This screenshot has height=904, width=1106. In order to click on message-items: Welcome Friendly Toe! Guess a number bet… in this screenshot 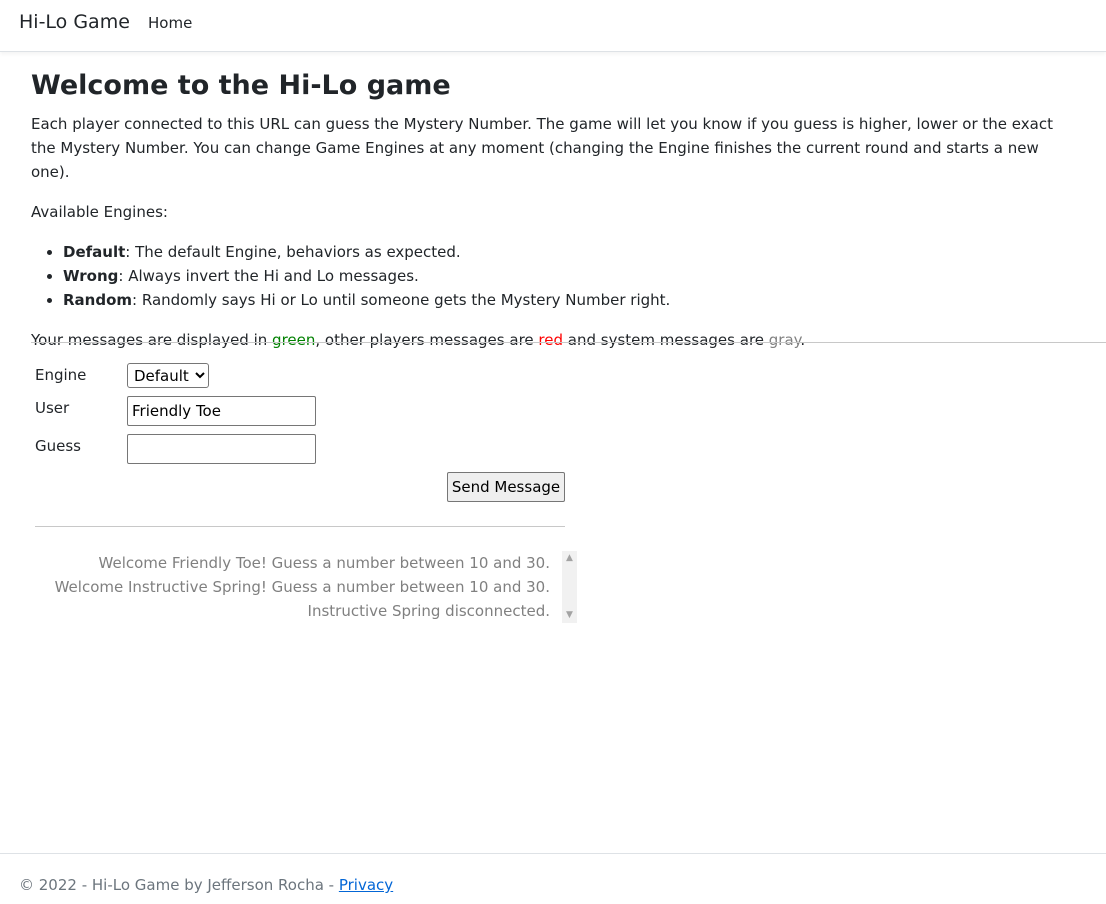, I will do `click(302, 587)`.